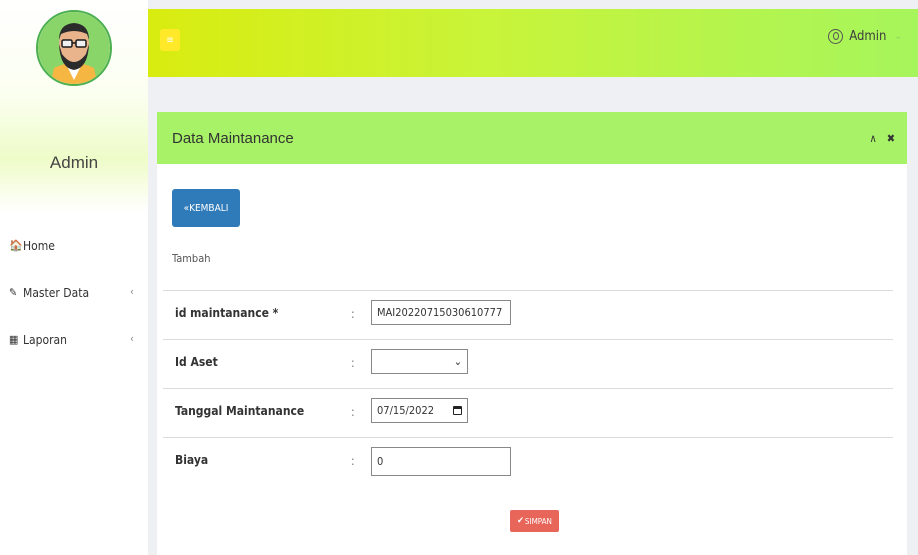  I want to click on form-subtitle: Tambah, so click(191, 258).